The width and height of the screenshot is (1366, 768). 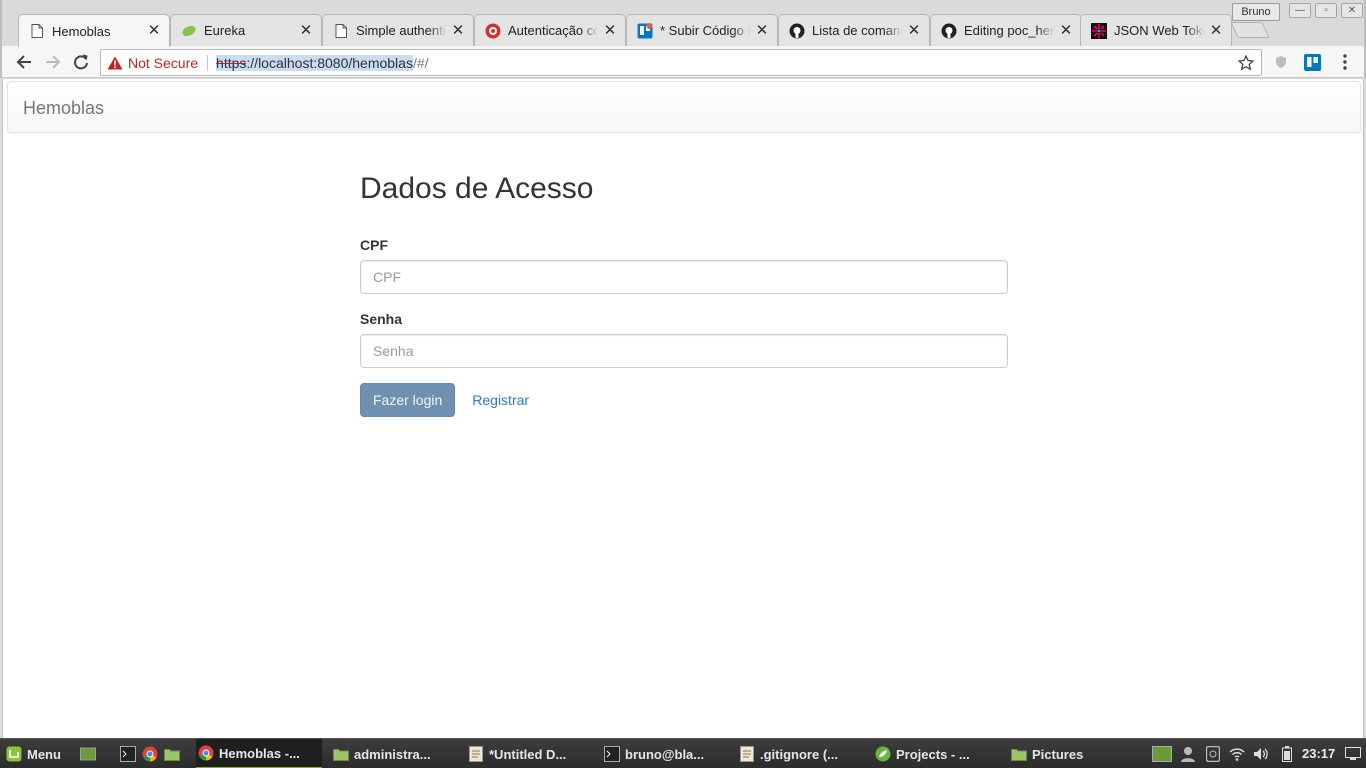 What do you see at coordinates (174, 753) in the screenshot?
I see `launcher-files` at bounding box center [174, 753].